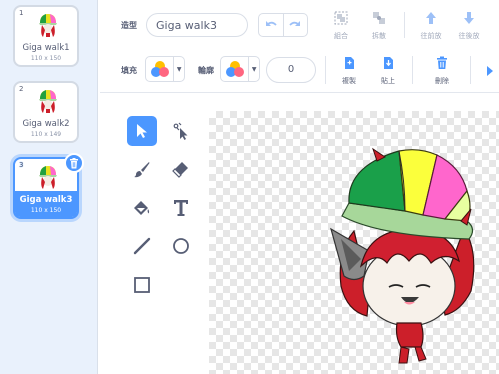 The image size is (499, 374). I want to click on redo-icon, so click(295, 23).